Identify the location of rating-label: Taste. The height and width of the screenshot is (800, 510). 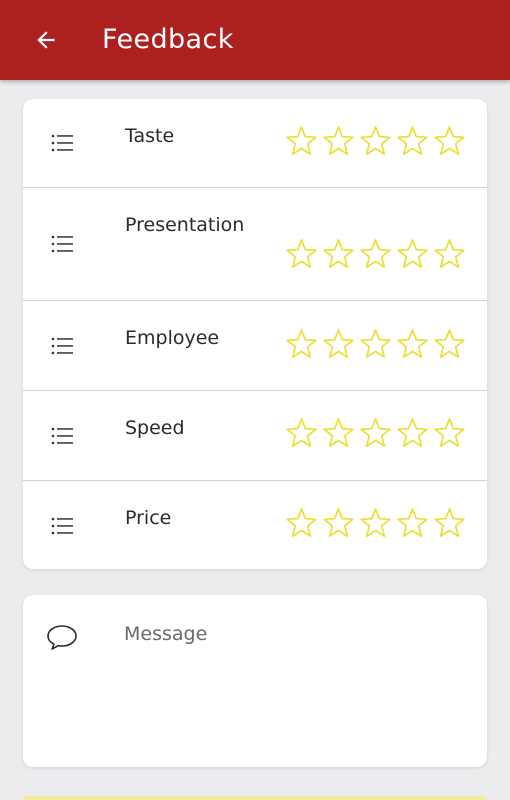
(150, 136).